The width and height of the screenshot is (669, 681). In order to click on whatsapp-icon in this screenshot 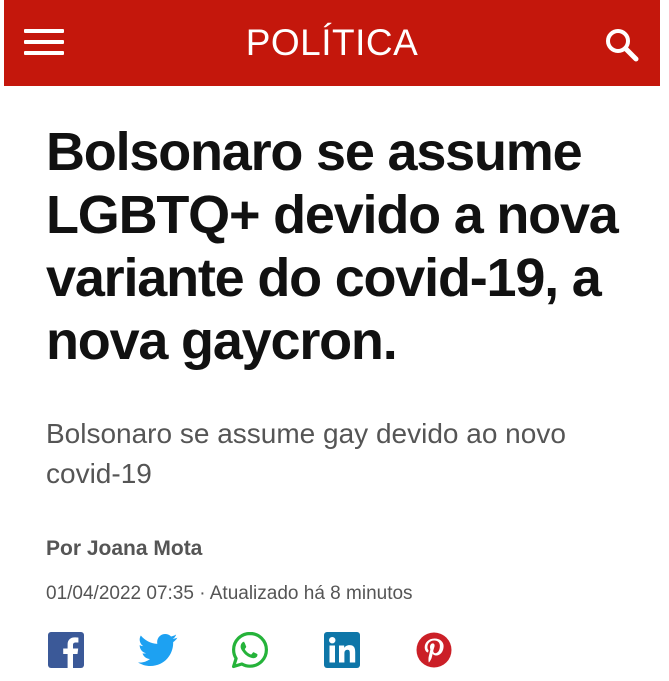, I will do `click(250, 650)`.